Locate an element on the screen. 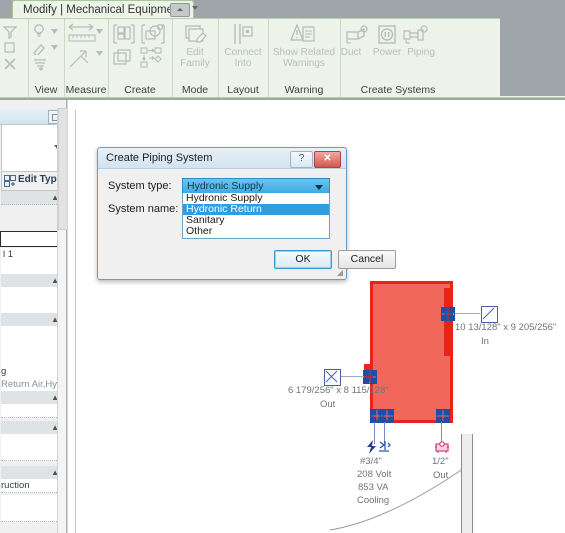 This screenshot has height=533, width=565. mechanical-equipment-element is located at coordinates (411, 352).